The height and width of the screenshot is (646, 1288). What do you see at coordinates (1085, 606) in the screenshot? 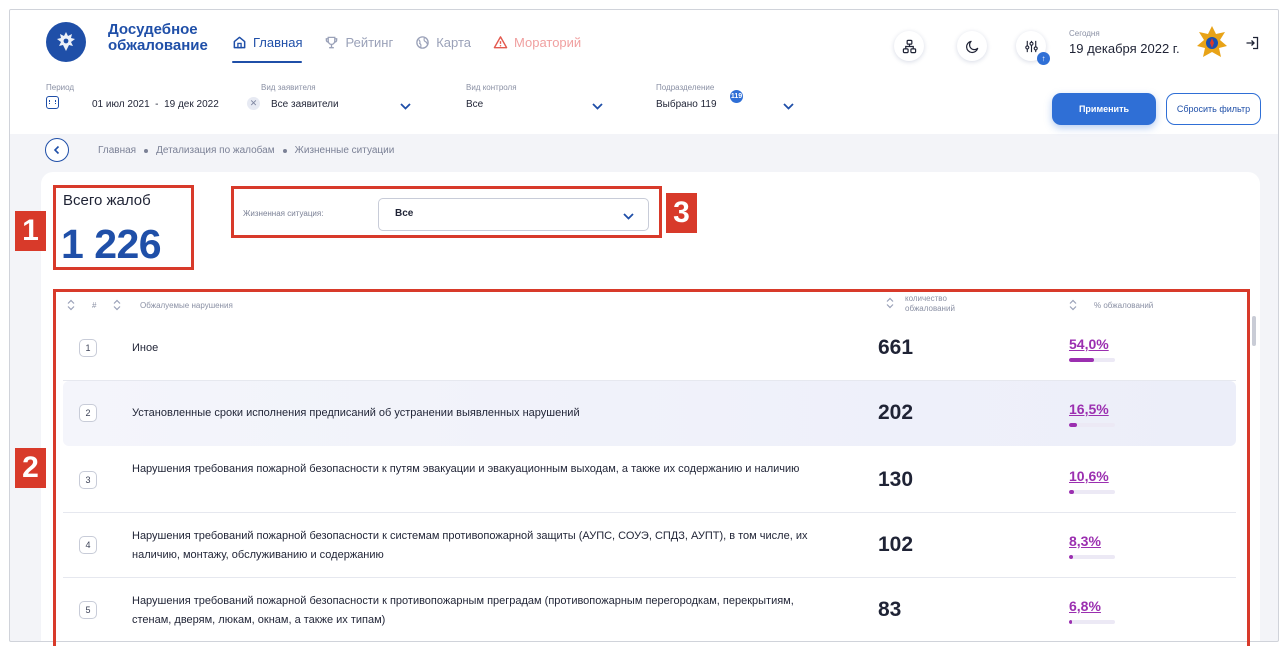
I see `complaint-percent: 6,8%` at bounding box center [1085, 606].